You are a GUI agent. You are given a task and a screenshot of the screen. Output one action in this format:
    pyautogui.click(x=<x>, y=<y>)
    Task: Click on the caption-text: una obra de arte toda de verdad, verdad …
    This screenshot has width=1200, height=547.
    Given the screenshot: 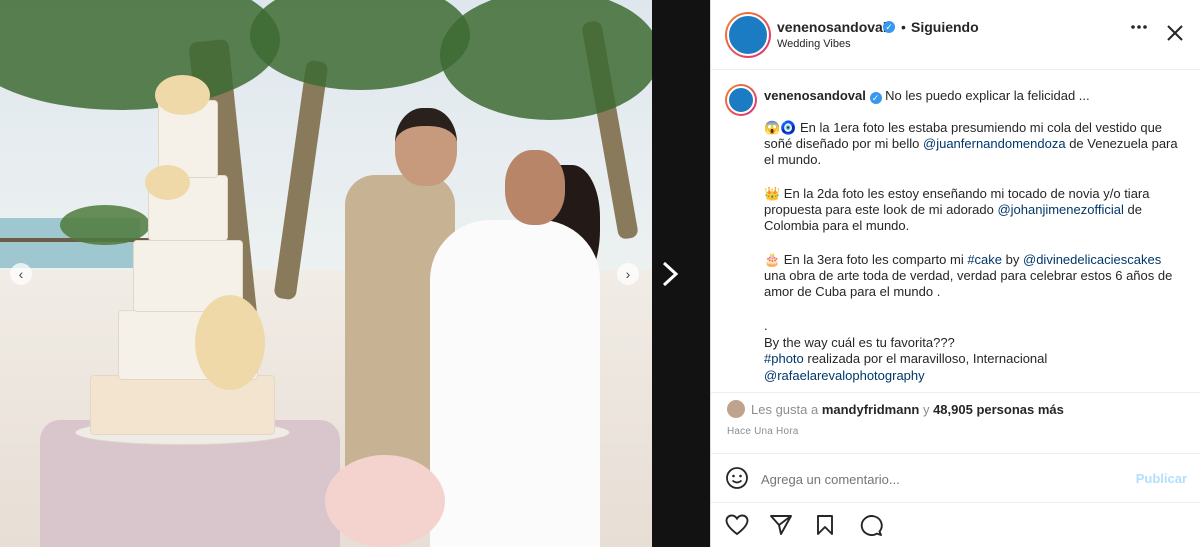 What is the action you would take?
    pyautogui.click(x=968, y=283)
    